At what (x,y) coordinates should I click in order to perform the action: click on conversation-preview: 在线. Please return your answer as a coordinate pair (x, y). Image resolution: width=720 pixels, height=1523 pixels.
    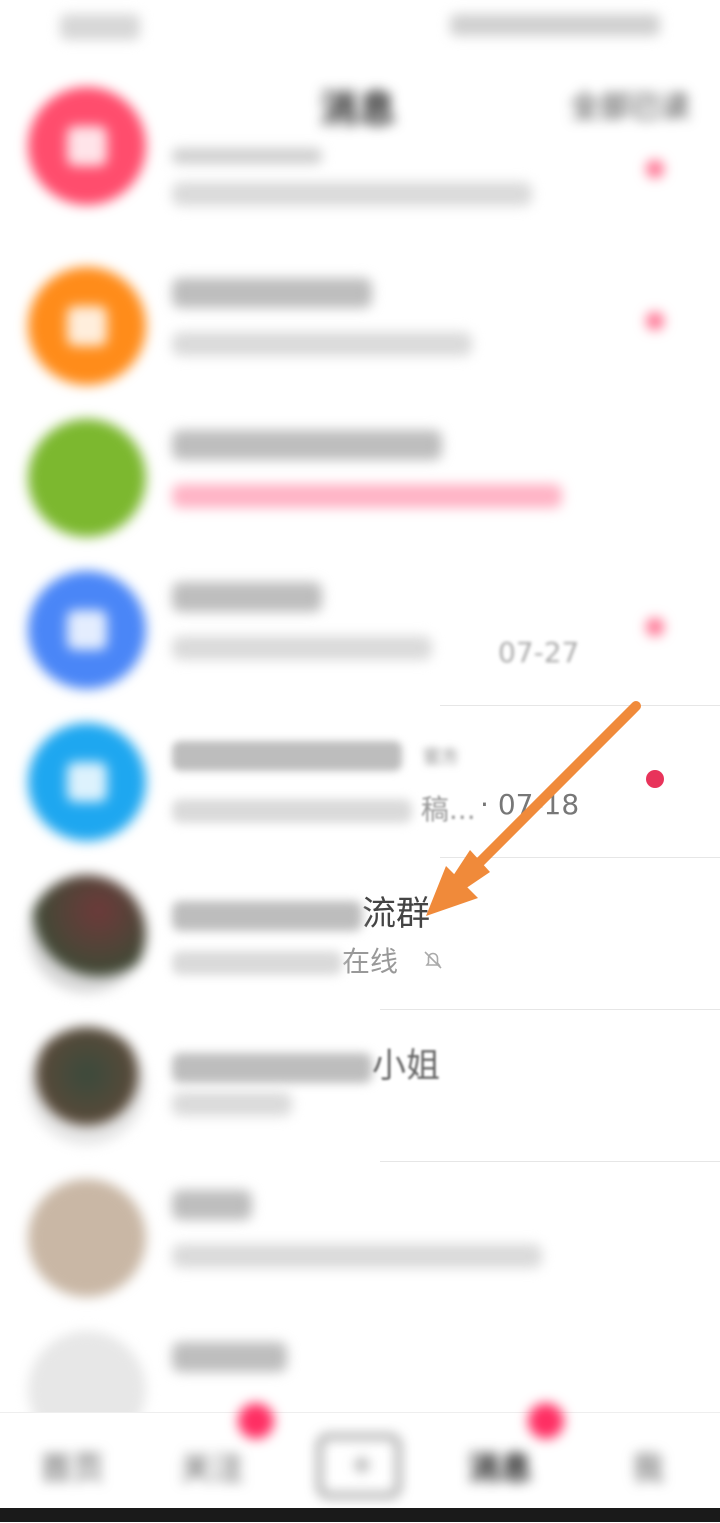
    Looking at the image, I should click on (308, 960).